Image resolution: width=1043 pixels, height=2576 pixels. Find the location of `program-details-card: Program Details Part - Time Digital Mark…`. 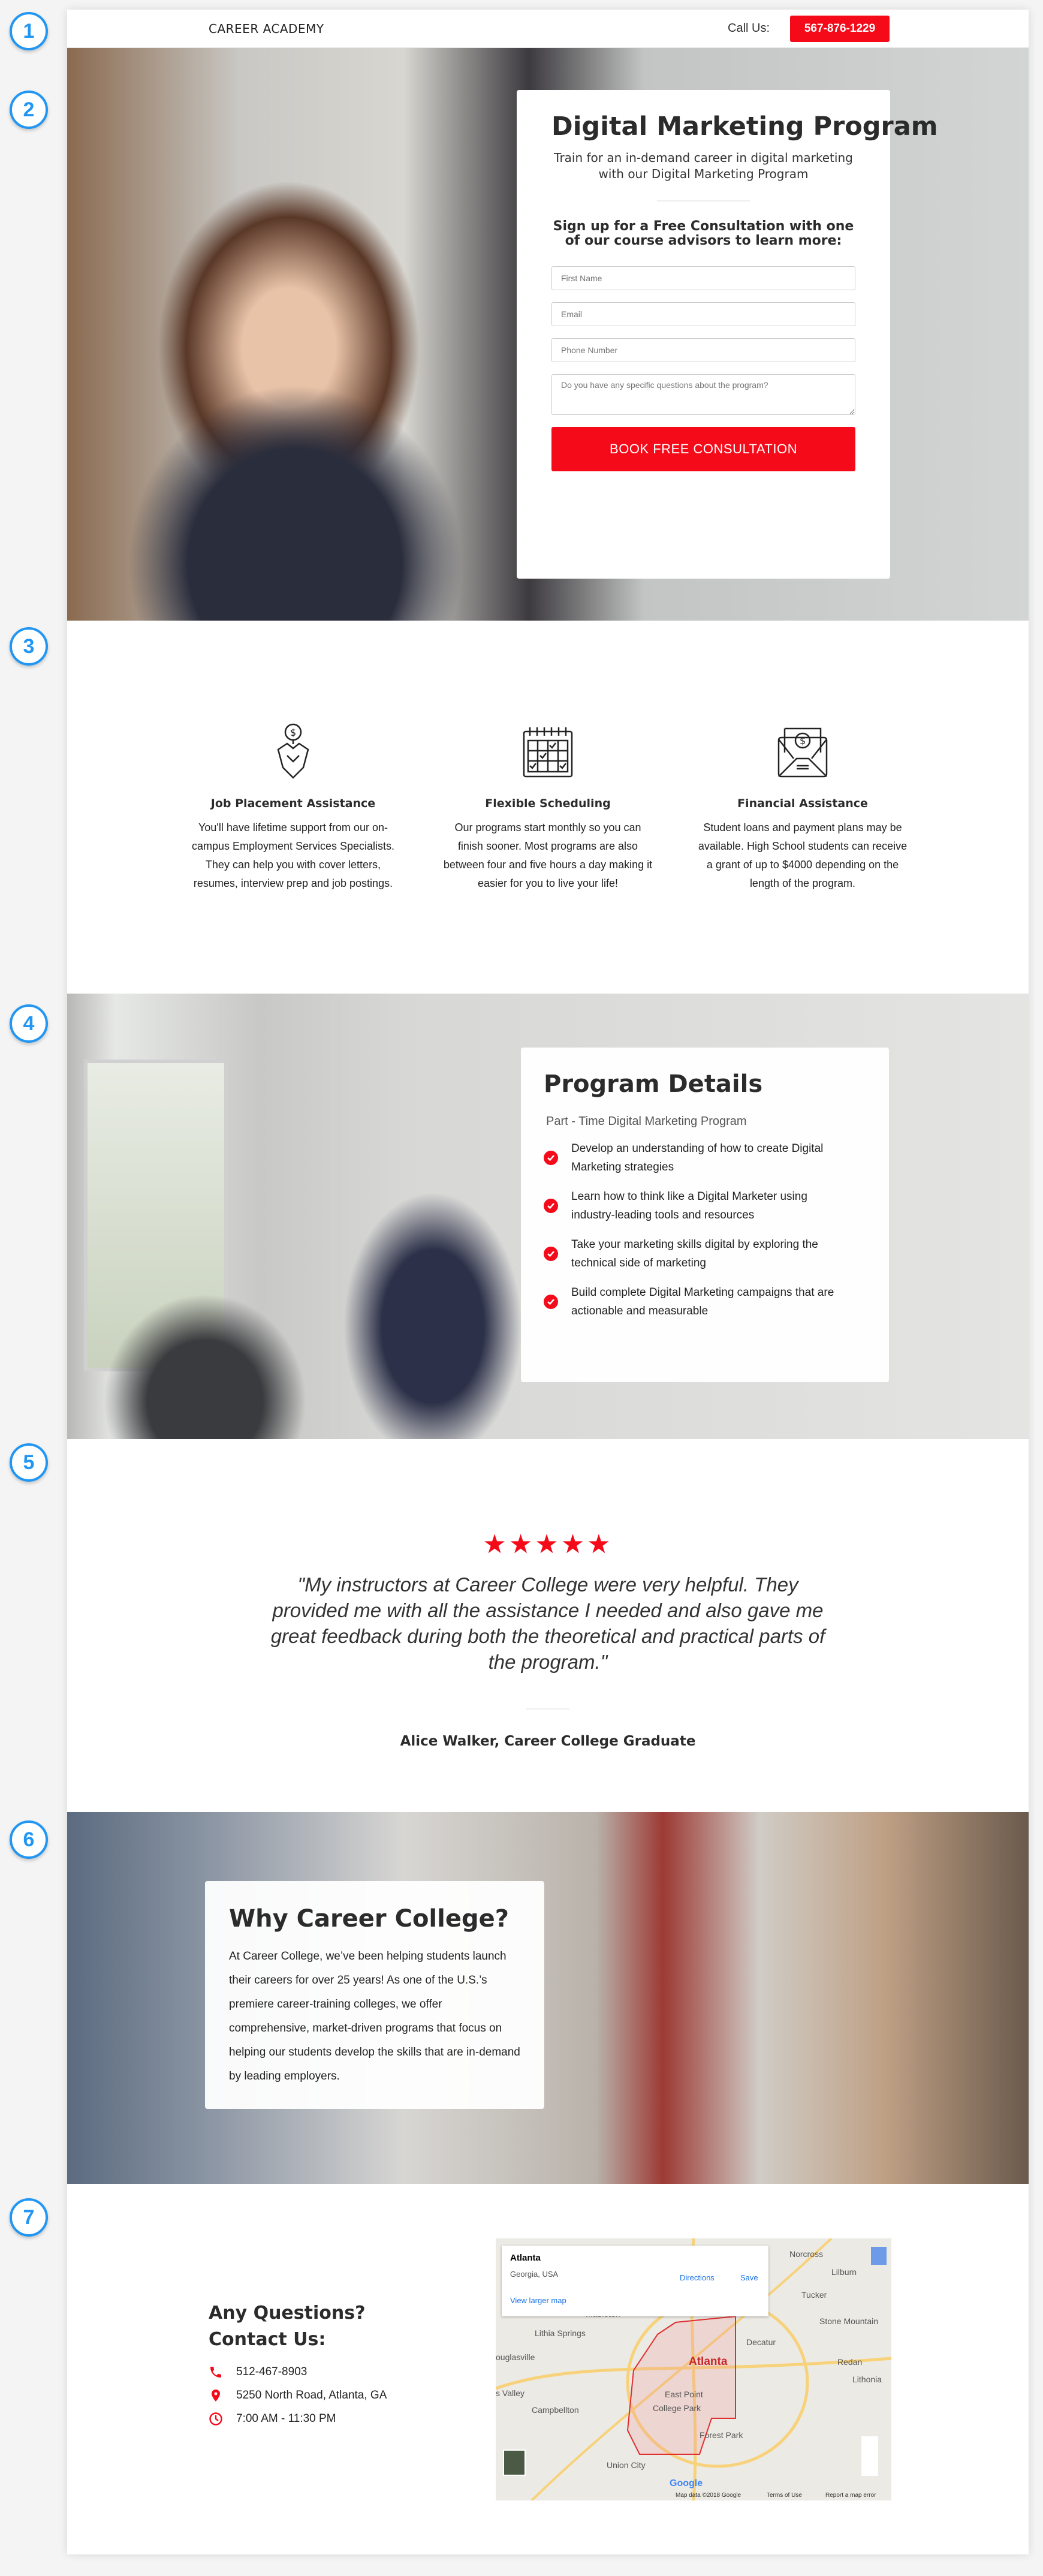

program-details-card: Program Details Part - Time Digital Mark… is located at coordinates (705, 1215).